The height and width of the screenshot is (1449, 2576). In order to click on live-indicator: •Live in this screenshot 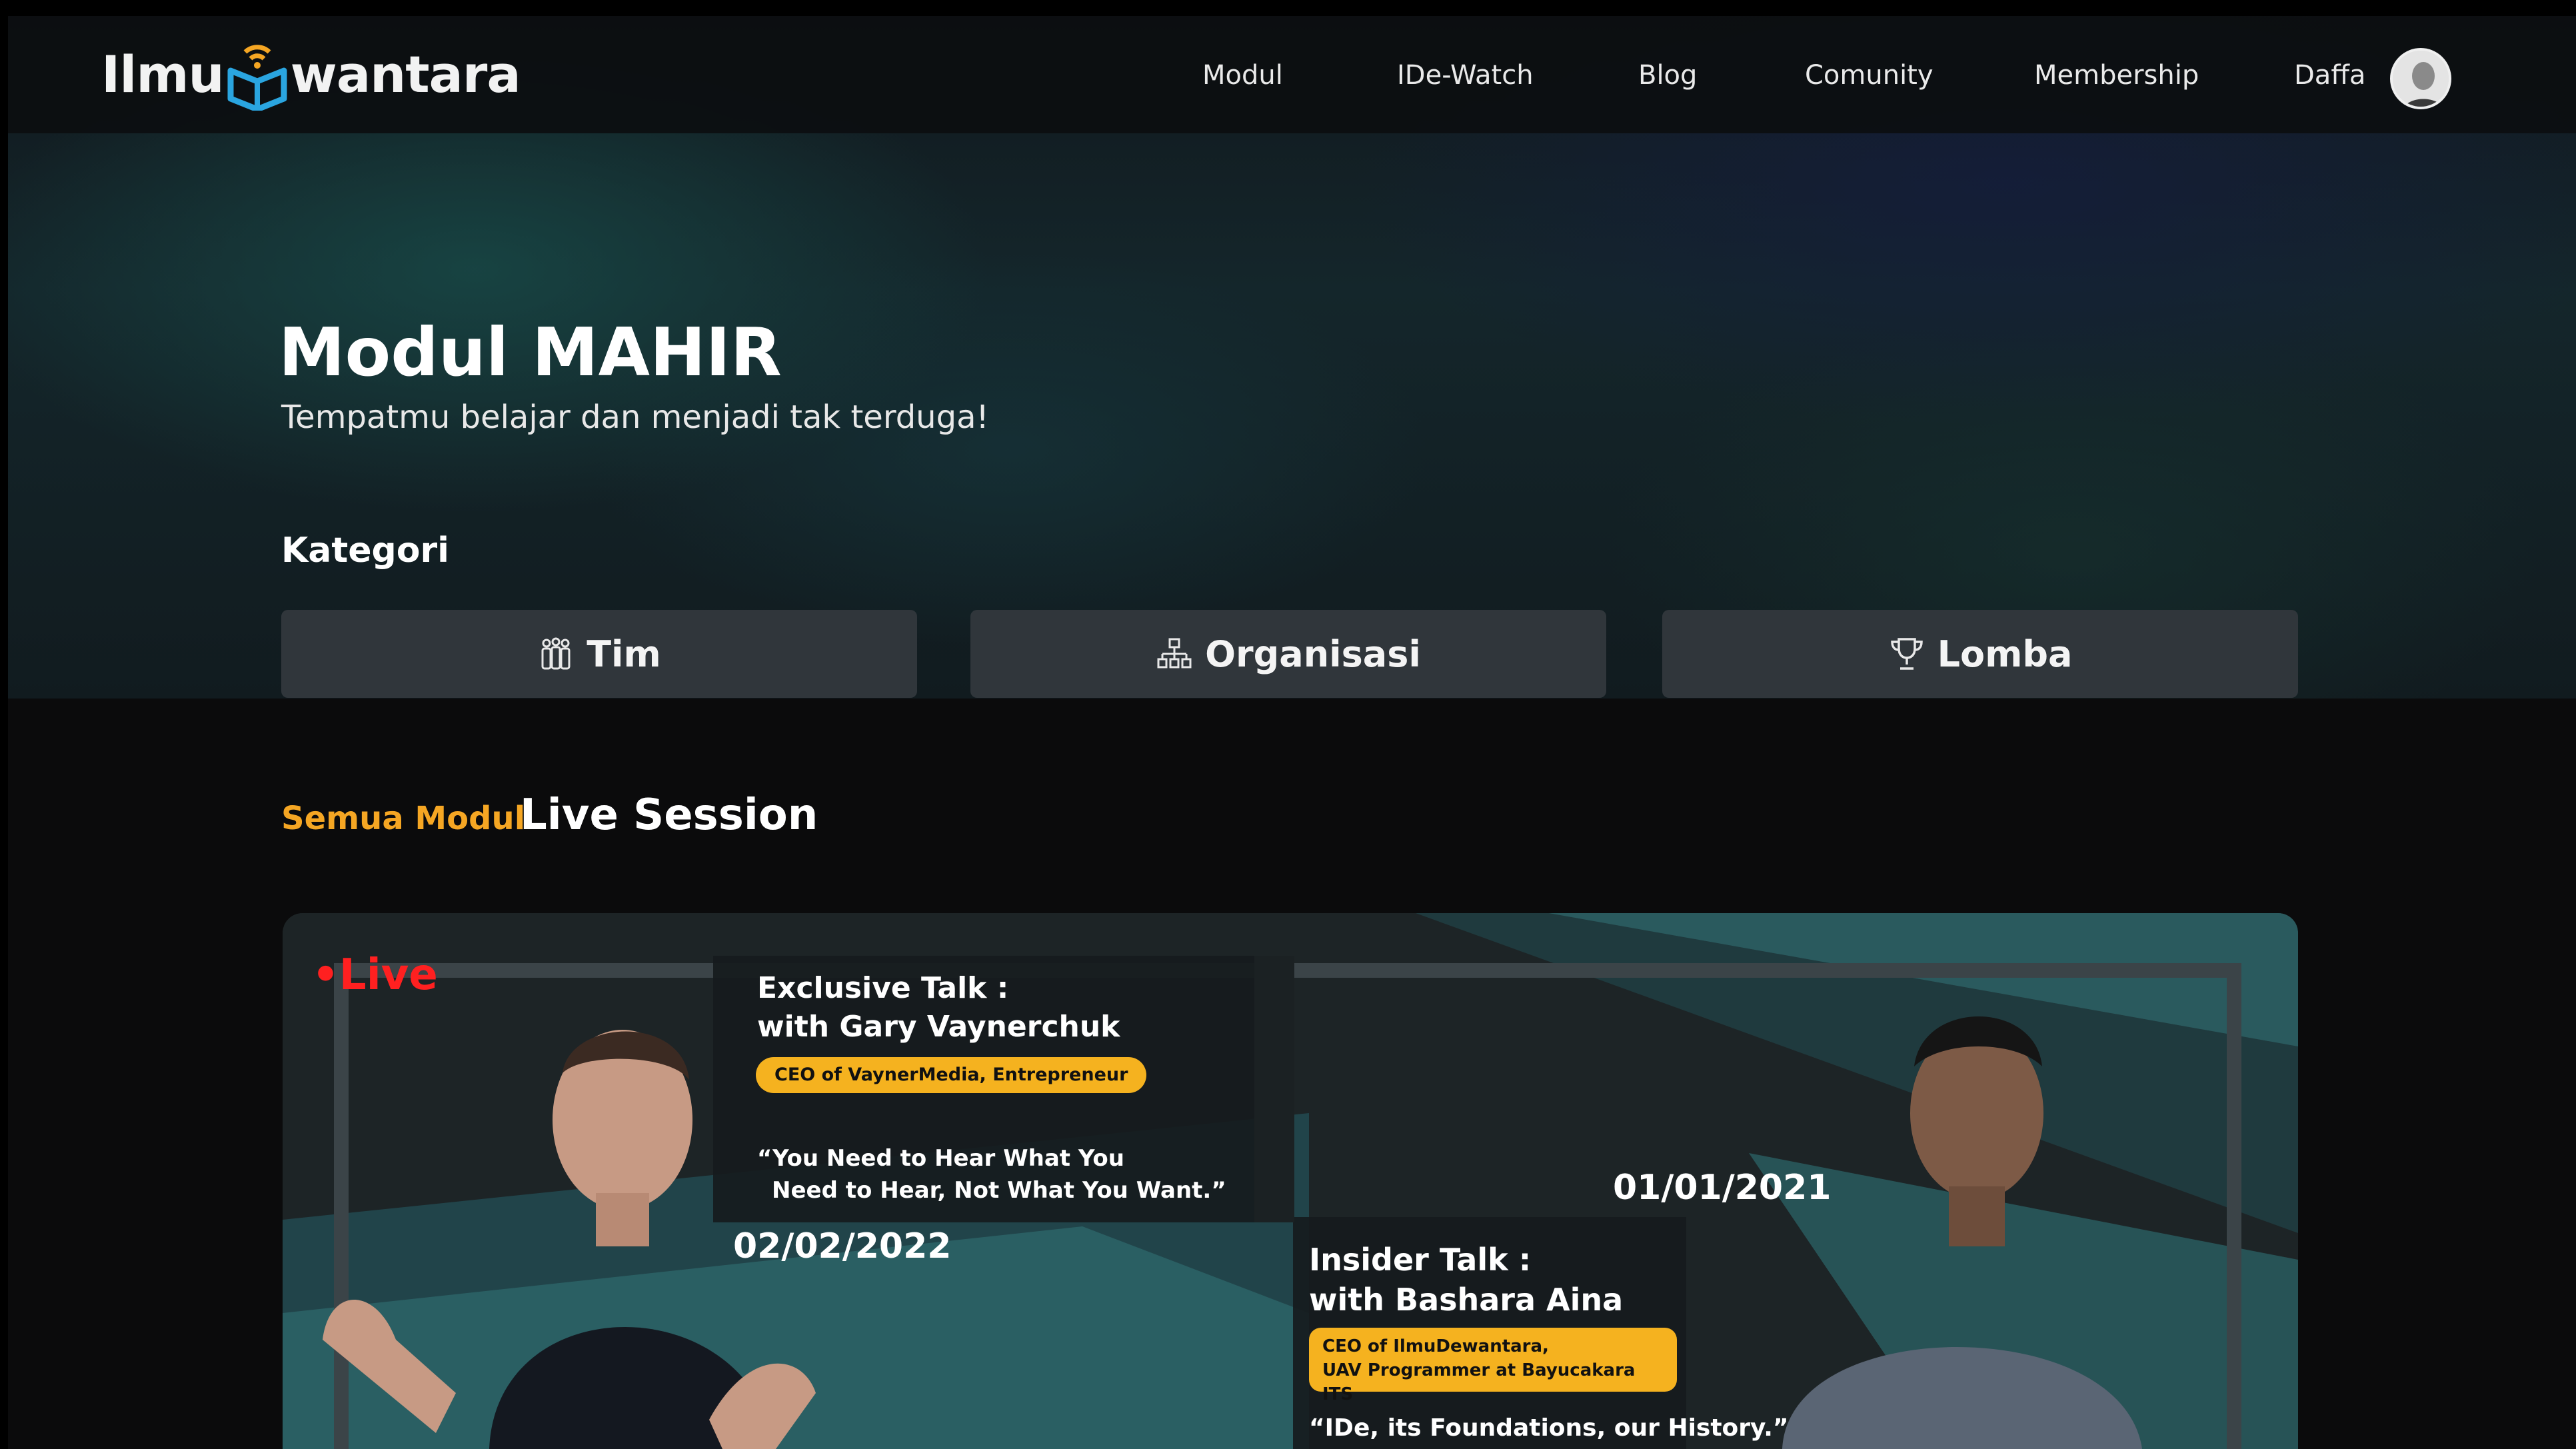, I will do `click(375, 975)`.